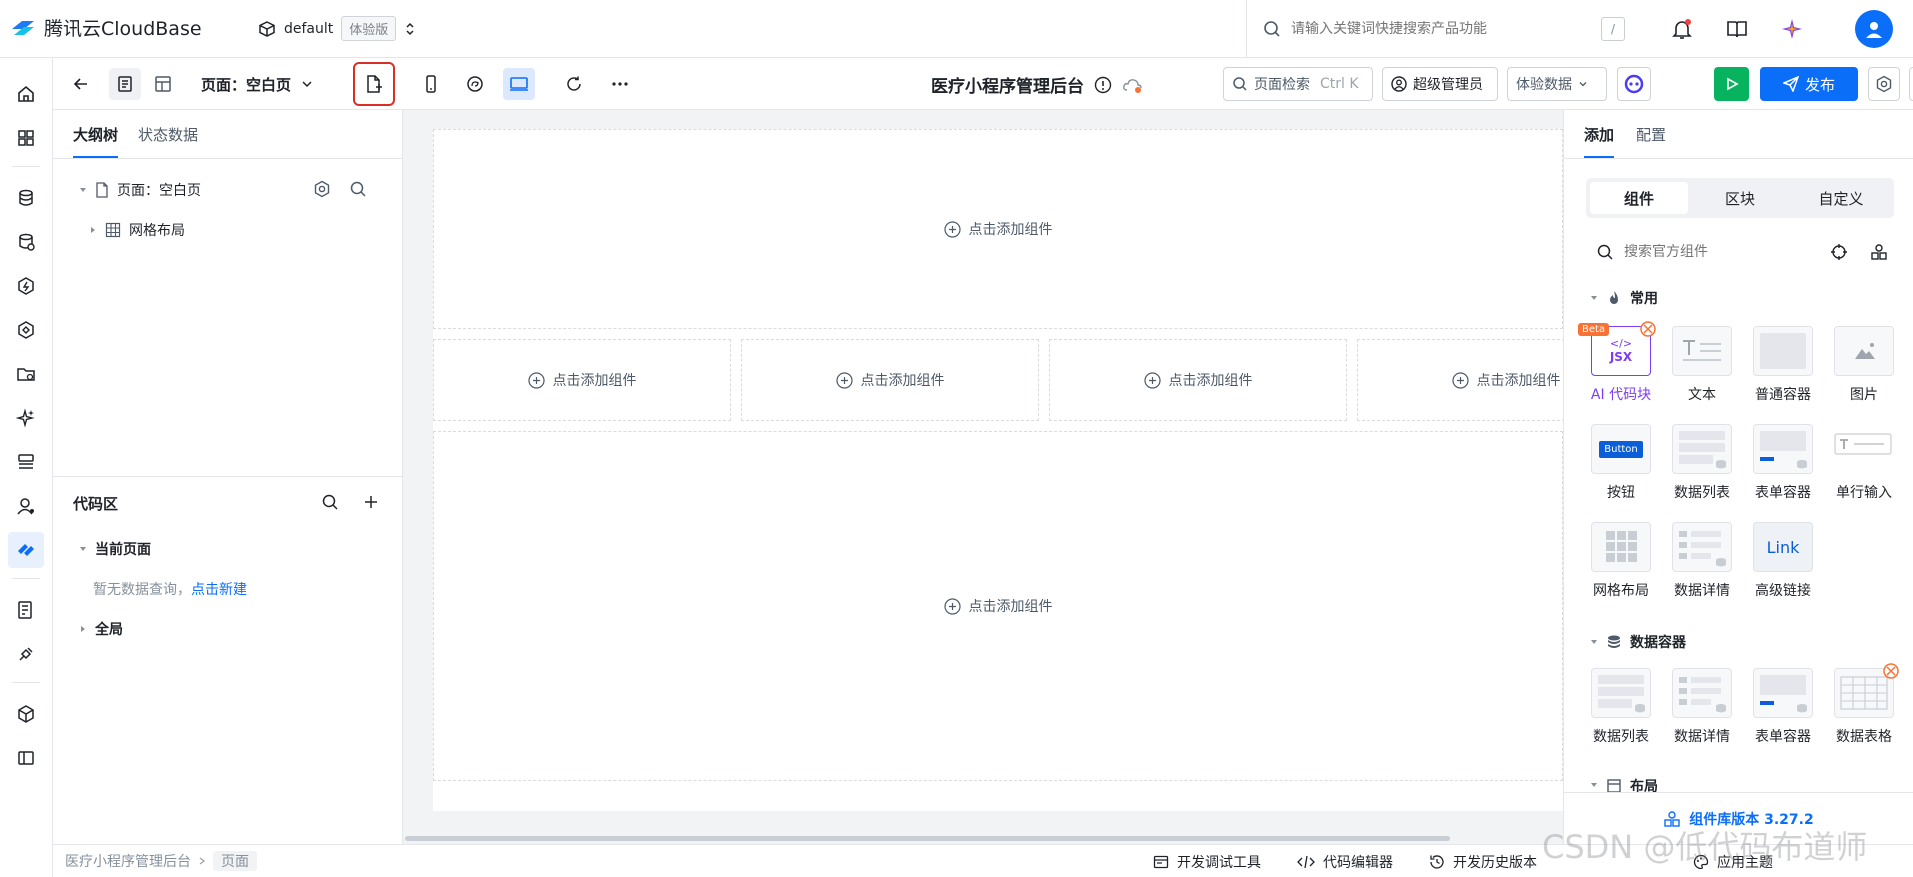  I want to click on locate-crosshair-icon, so click(1839, 252).